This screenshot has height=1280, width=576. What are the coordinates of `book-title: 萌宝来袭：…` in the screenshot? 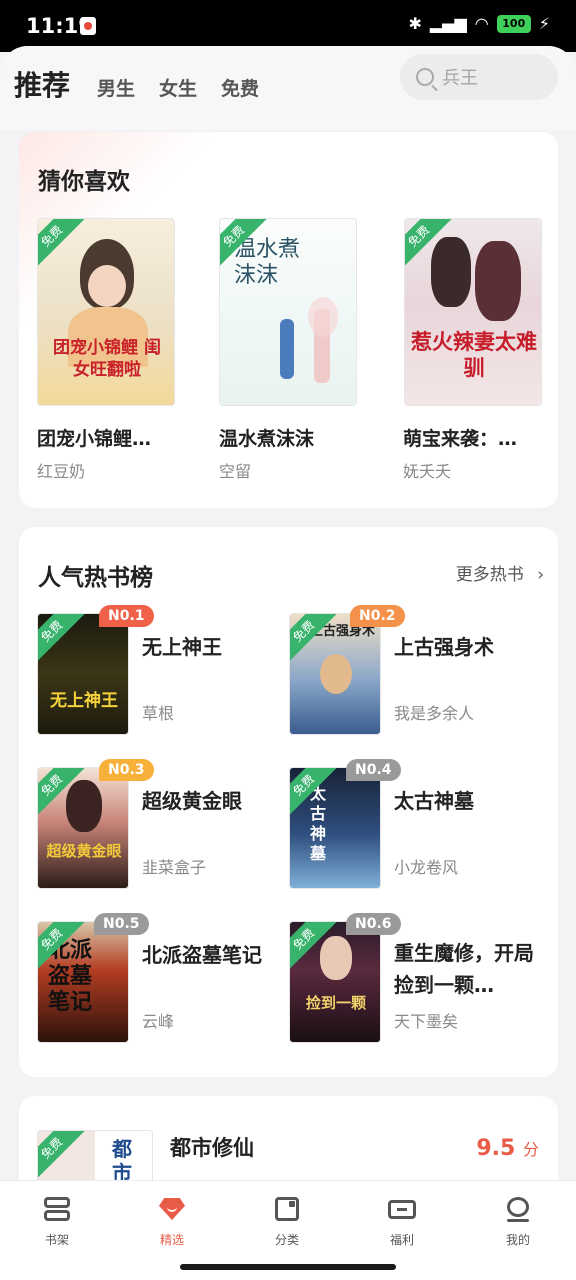 It's located at (473, 437).